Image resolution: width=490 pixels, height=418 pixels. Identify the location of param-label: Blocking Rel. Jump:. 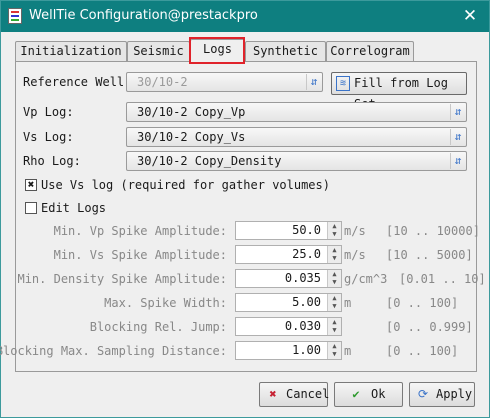
(158, 327).